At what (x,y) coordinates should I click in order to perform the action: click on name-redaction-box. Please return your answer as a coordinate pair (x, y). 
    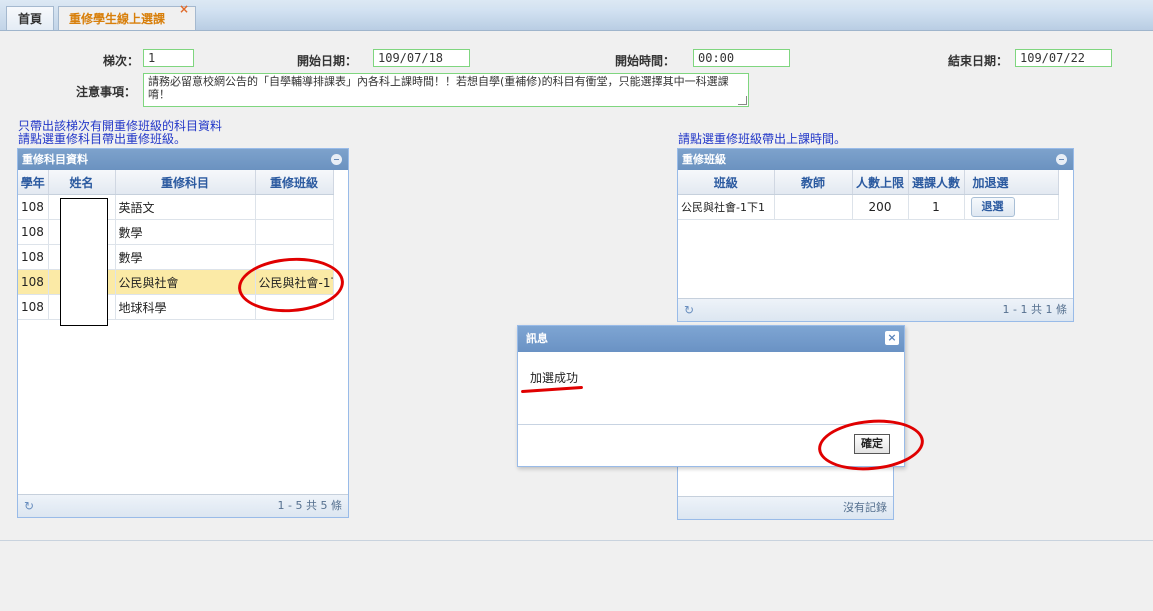
    Looking at the image, I should click on (84, 262).